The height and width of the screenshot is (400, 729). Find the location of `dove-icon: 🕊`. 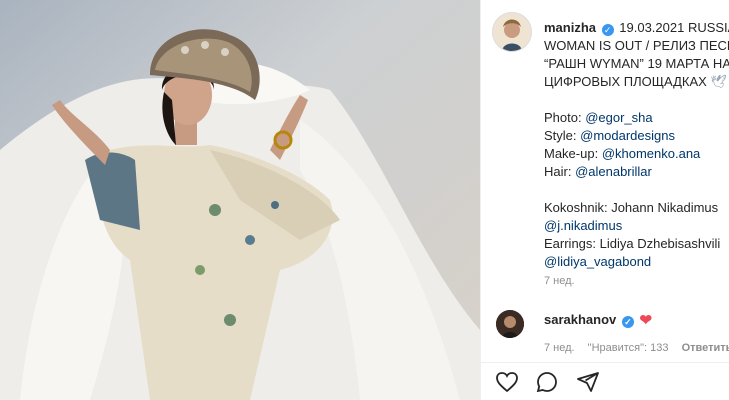

dove-icon: 🕊 is located at coordinates (718, 81).